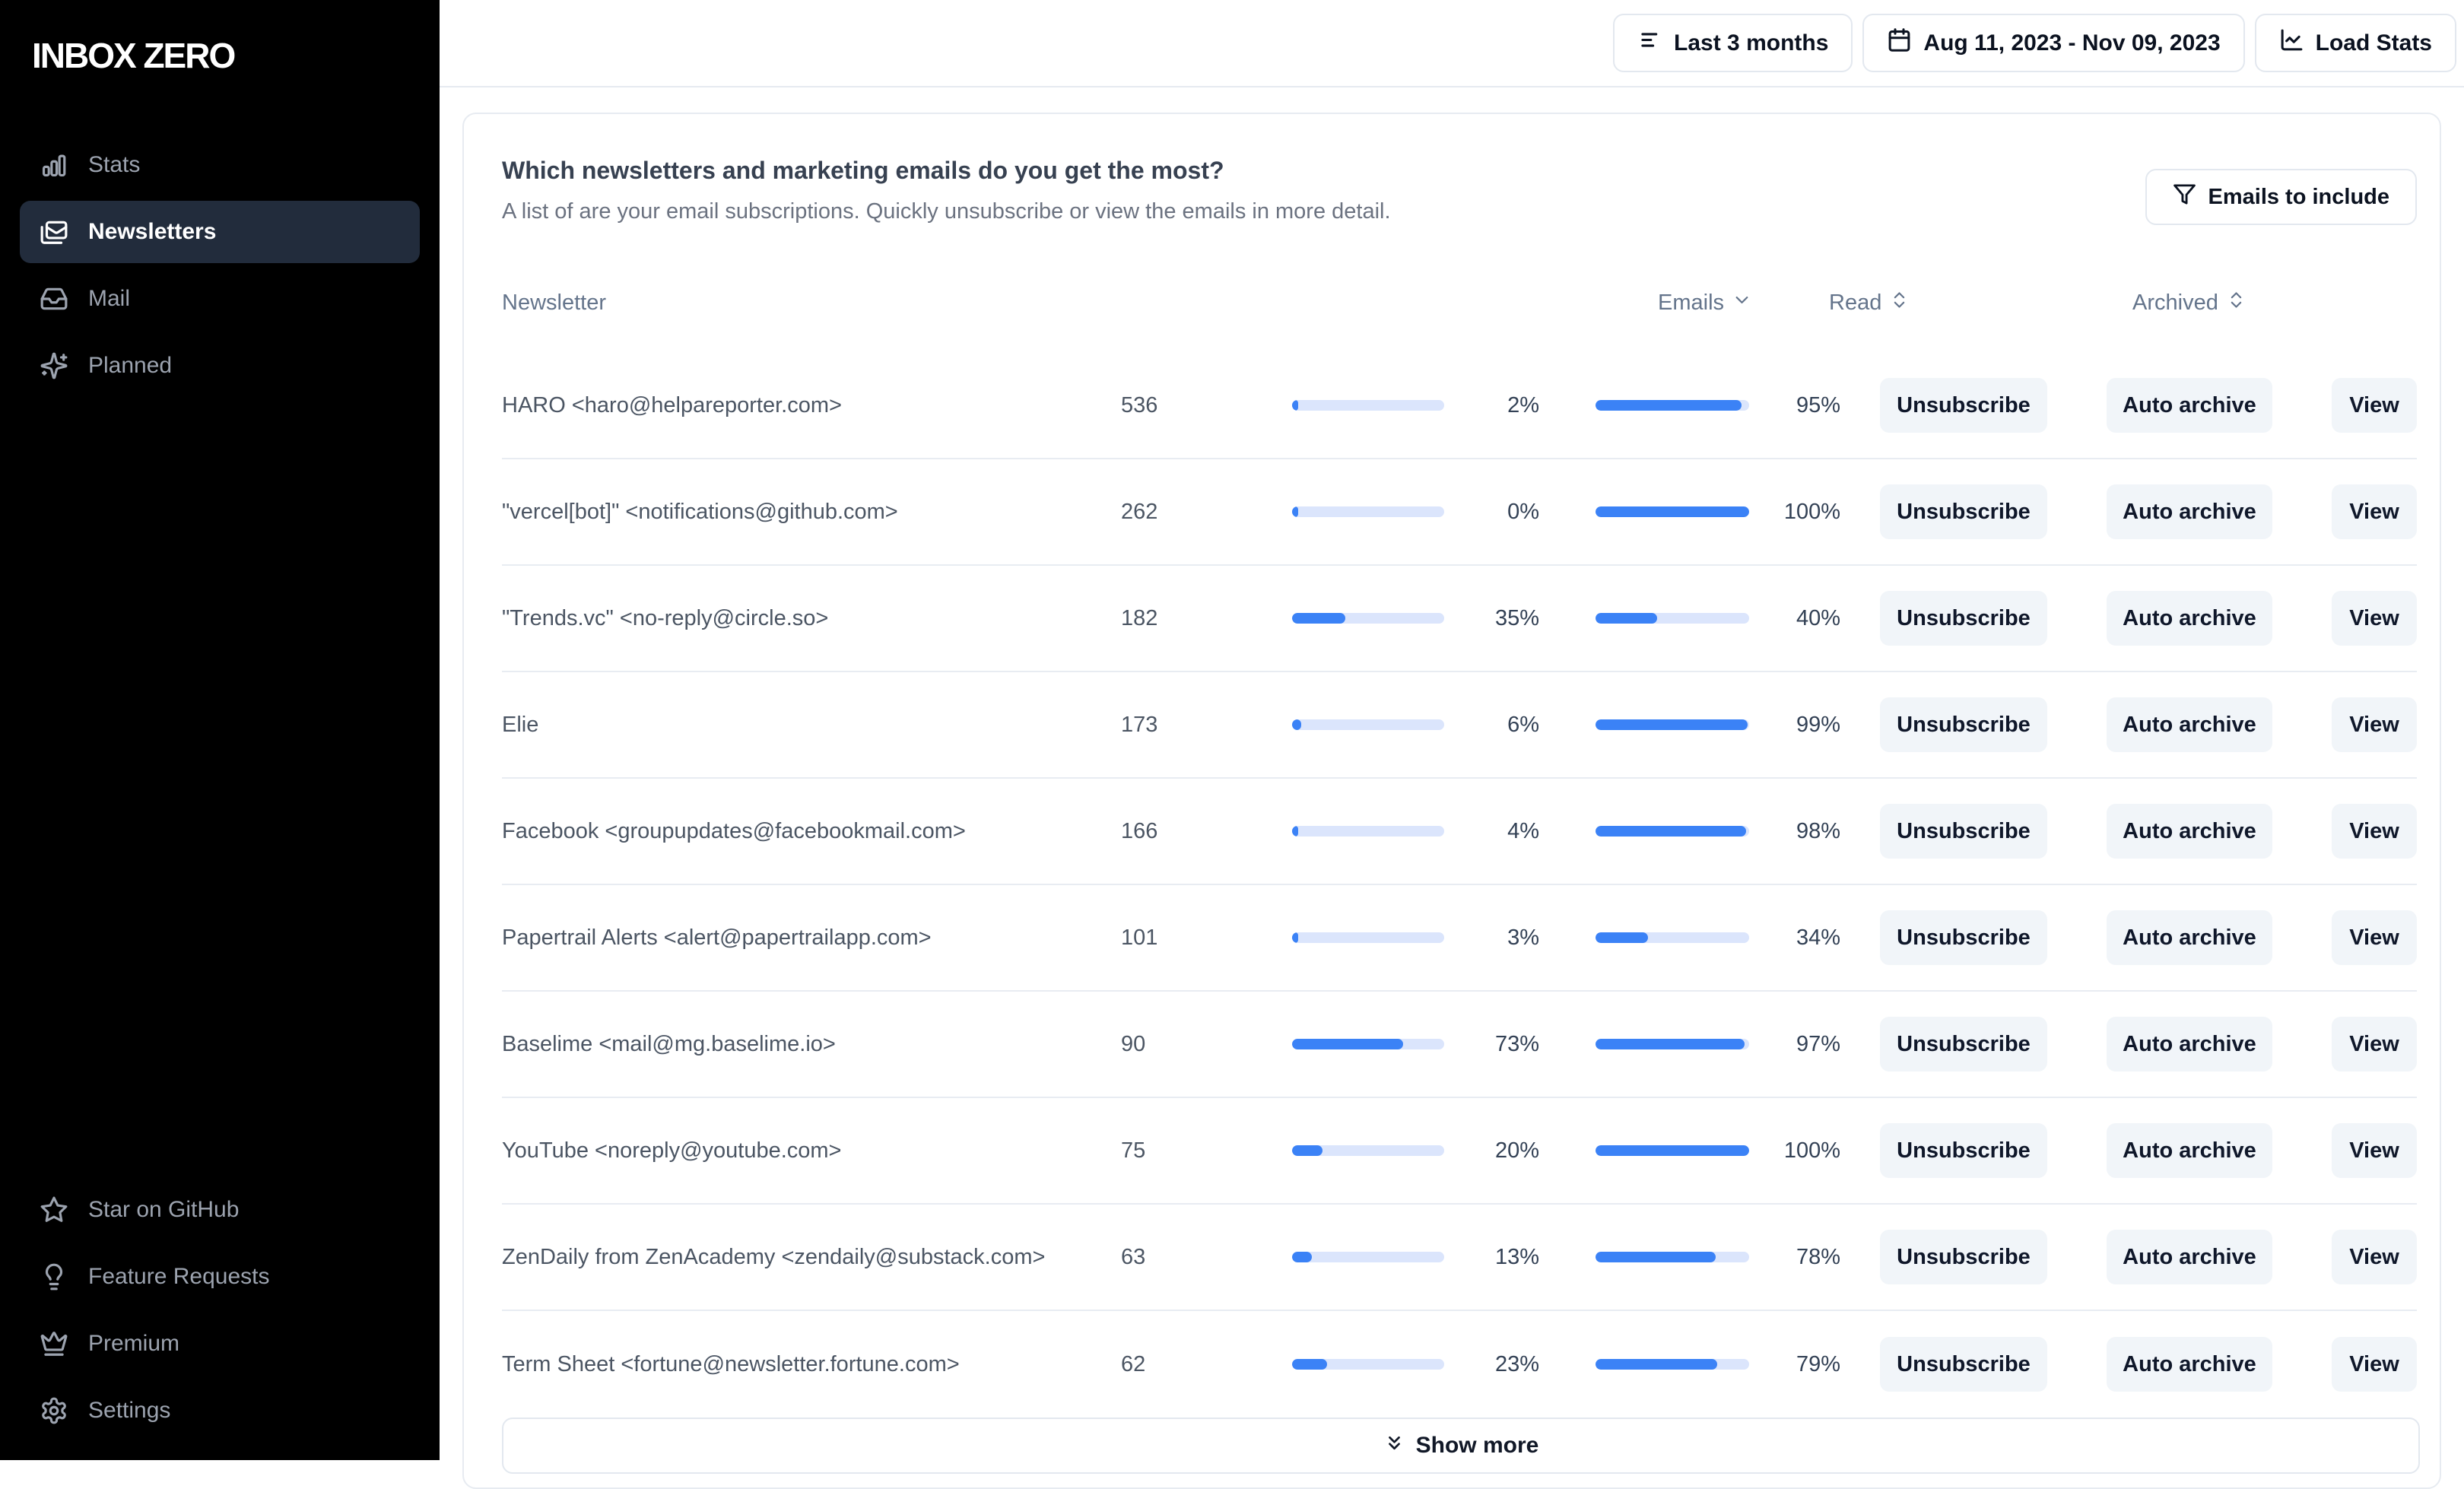 Image resolution: width=2464 pixels, height=1489 pixels. What do you see at coordinates (1952, 303) in the screenshot?
I see `column-header-read: Read` at bounding box center [1952, 303].